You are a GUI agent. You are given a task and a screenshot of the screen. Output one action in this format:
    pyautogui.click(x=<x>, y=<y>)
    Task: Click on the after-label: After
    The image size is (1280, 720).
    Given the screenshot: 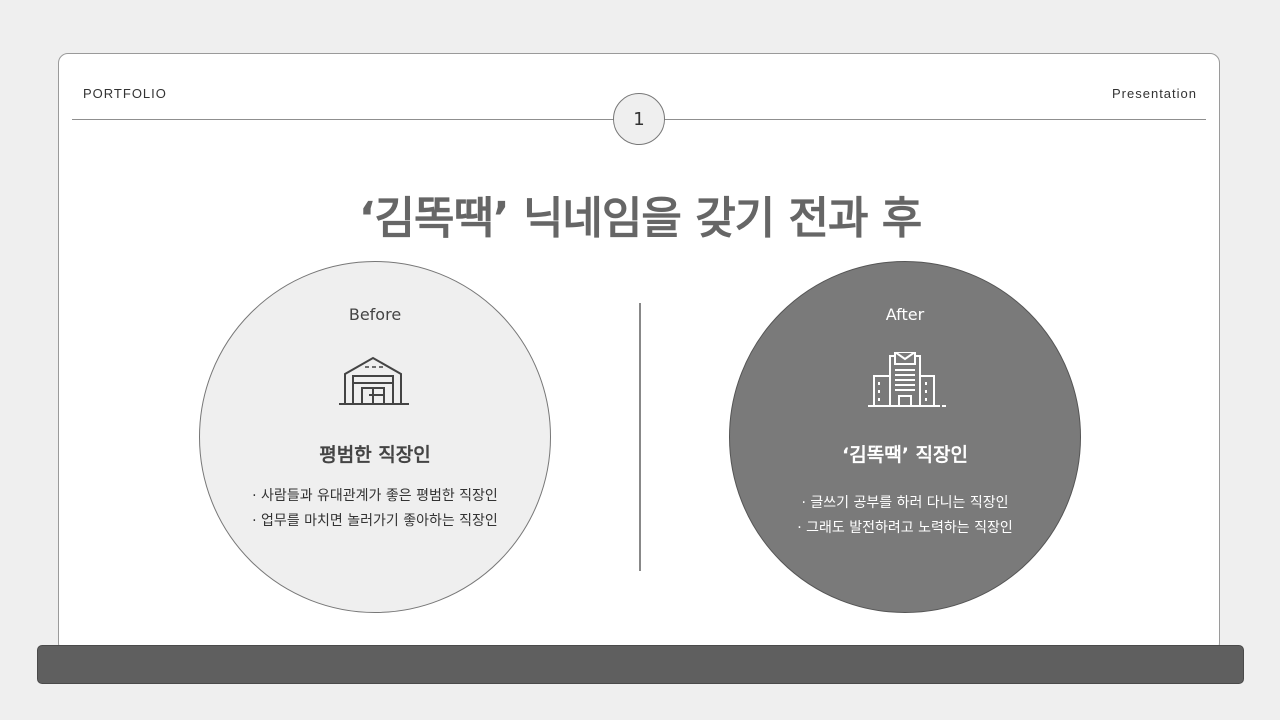 What is the action you would take?
    pyautogui.click(x=905, y=314)
    